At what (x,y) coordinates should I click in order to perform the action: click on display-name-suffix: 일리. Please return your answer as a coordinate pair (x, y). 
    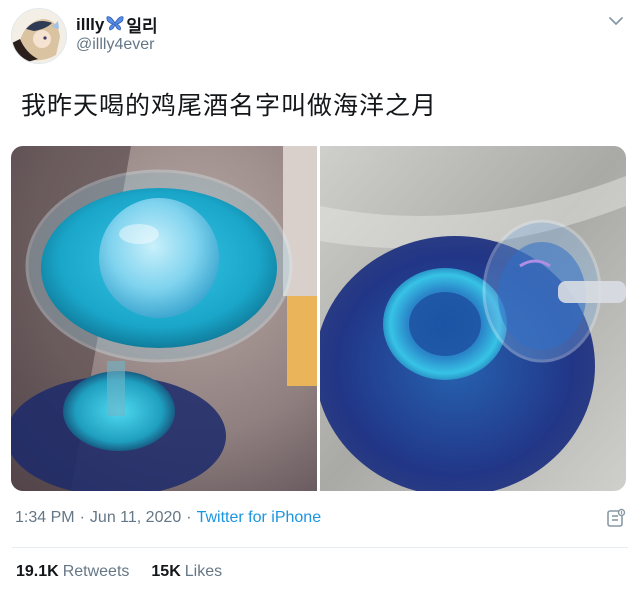
    Looking at the image, I should click on (142, 26).